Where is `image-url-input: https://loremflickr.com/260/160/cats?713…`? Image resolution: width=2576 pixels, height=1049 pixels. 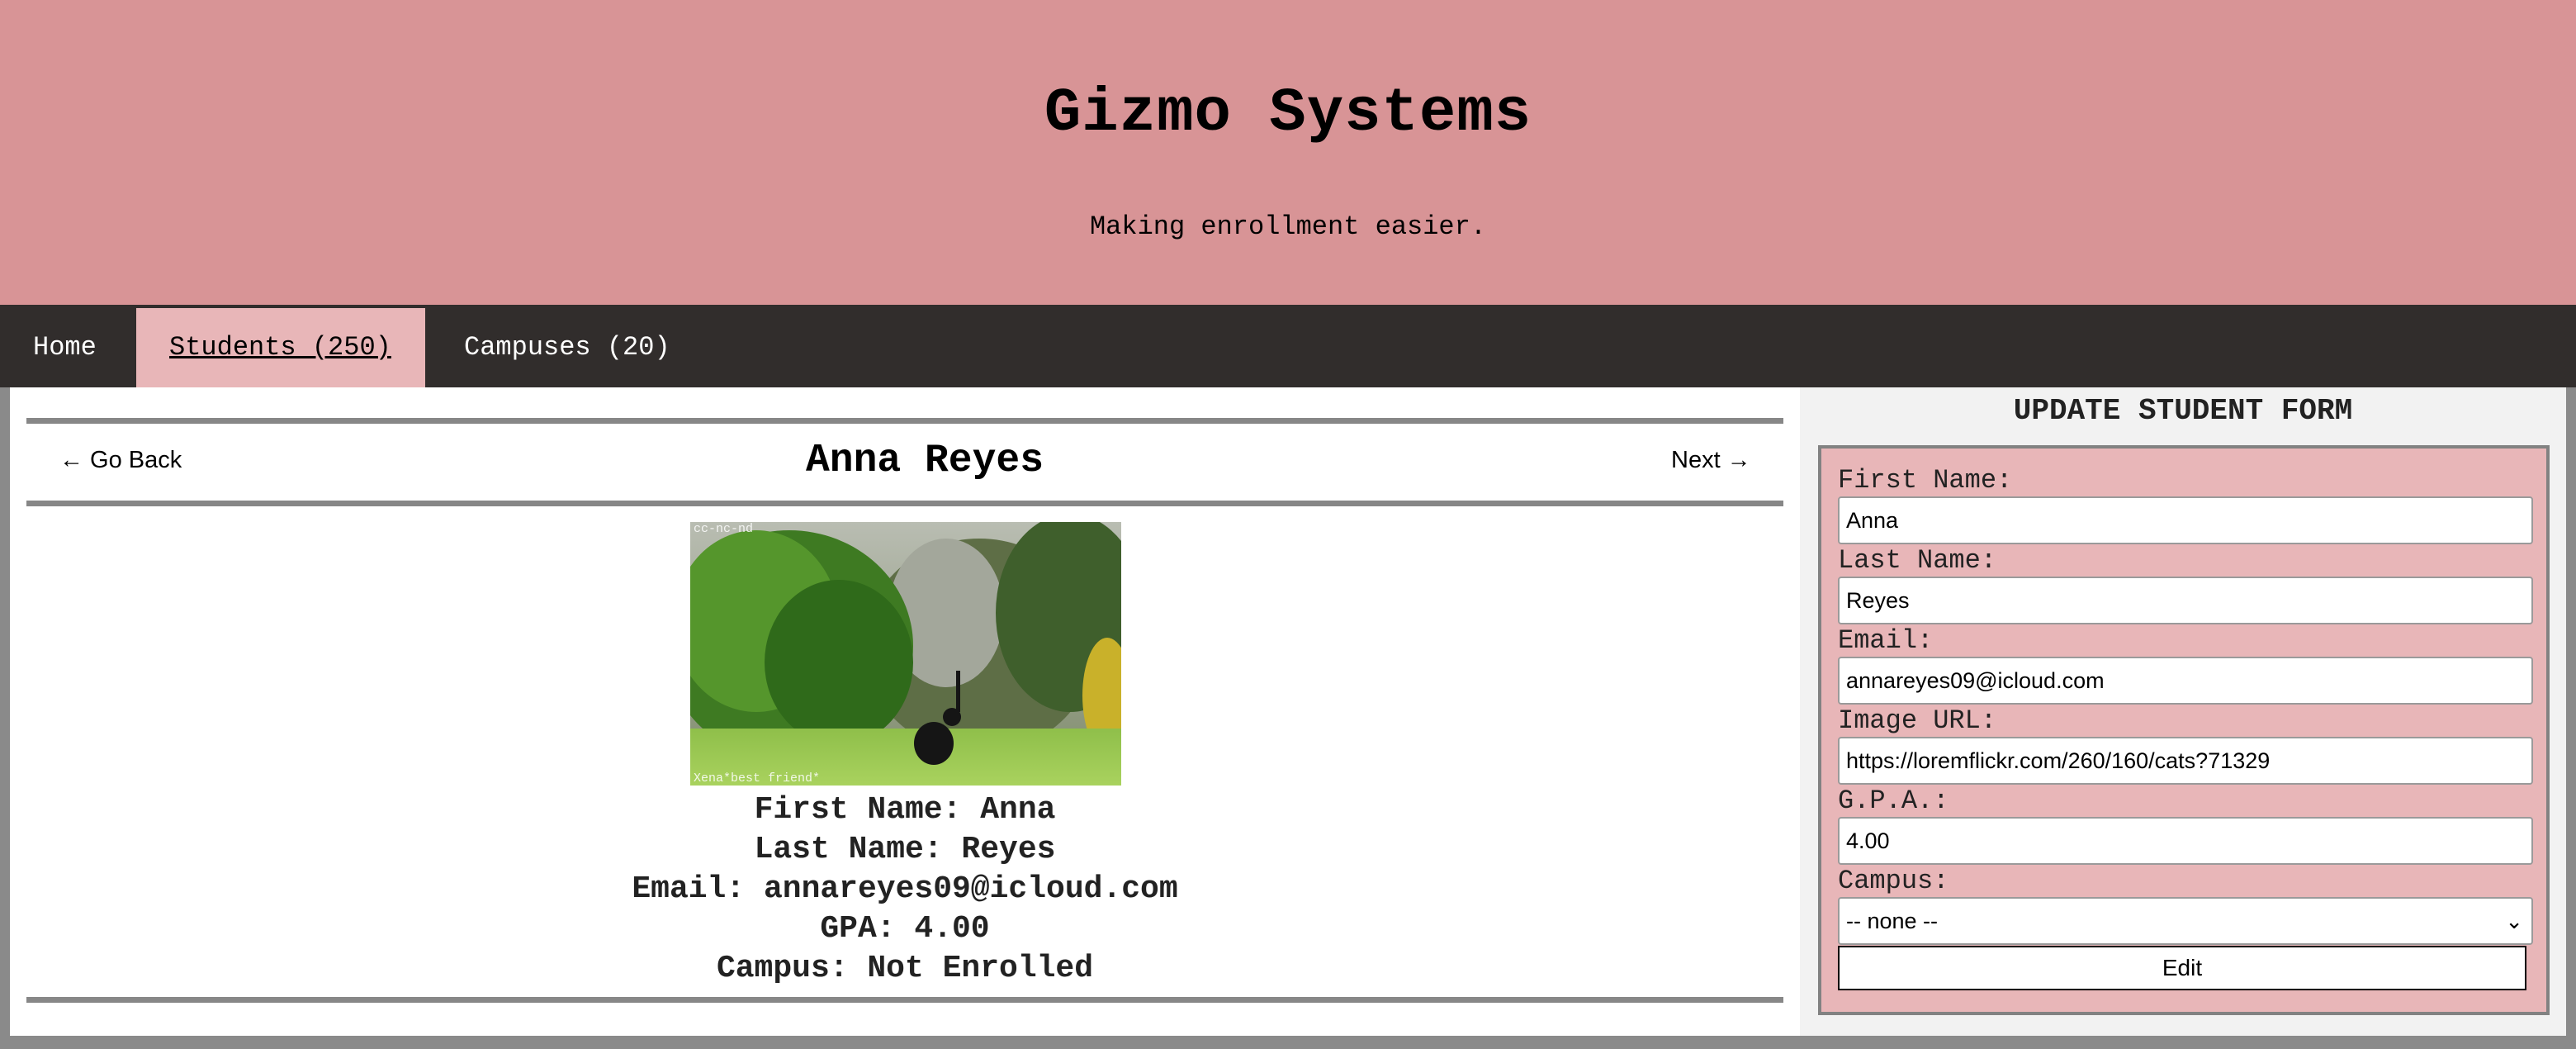 image-url-input: https://loremflickr.com/260/160/cats?713… is located at coordinates (2185, 761).